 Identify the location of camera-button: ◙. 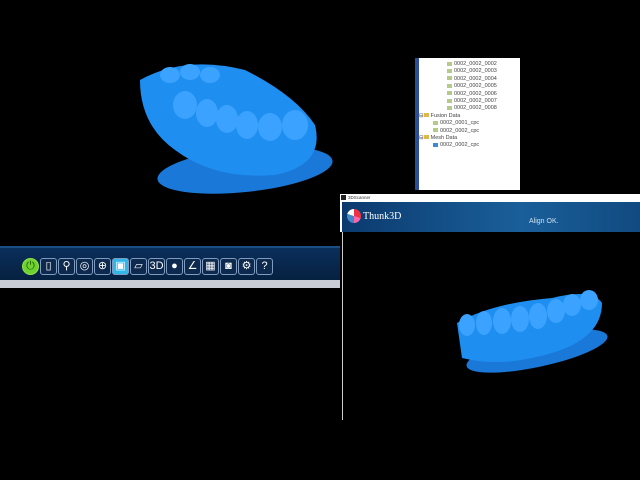
(228, 266).